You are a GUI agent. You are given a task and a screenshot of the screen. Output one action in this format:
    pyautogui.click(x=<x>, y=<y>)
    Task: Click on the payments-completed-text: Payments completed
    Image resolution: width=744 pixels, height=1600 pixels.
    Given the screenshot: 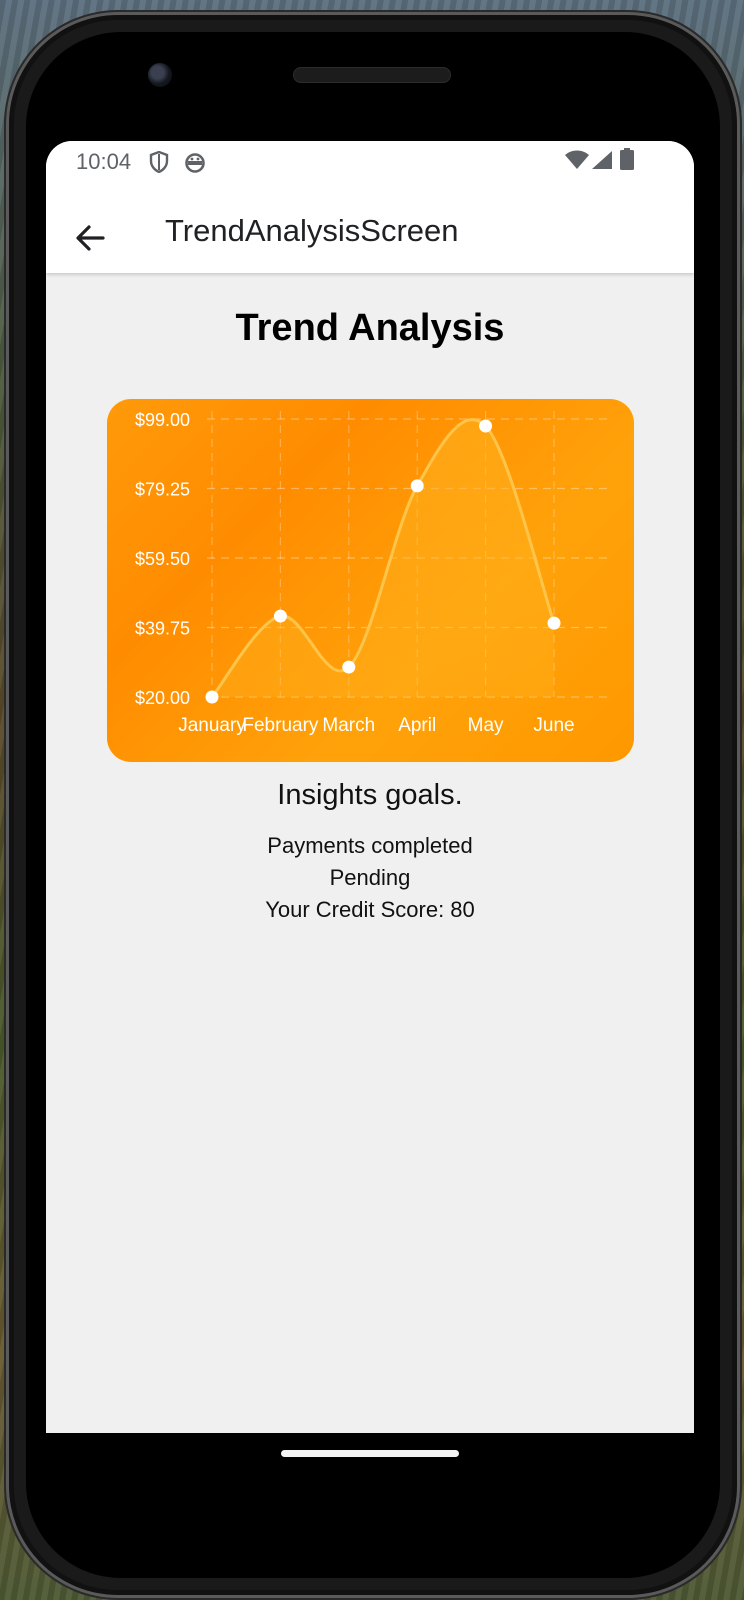 What is the action you would take?
    pyautogui.click(x=370, y=845)
    